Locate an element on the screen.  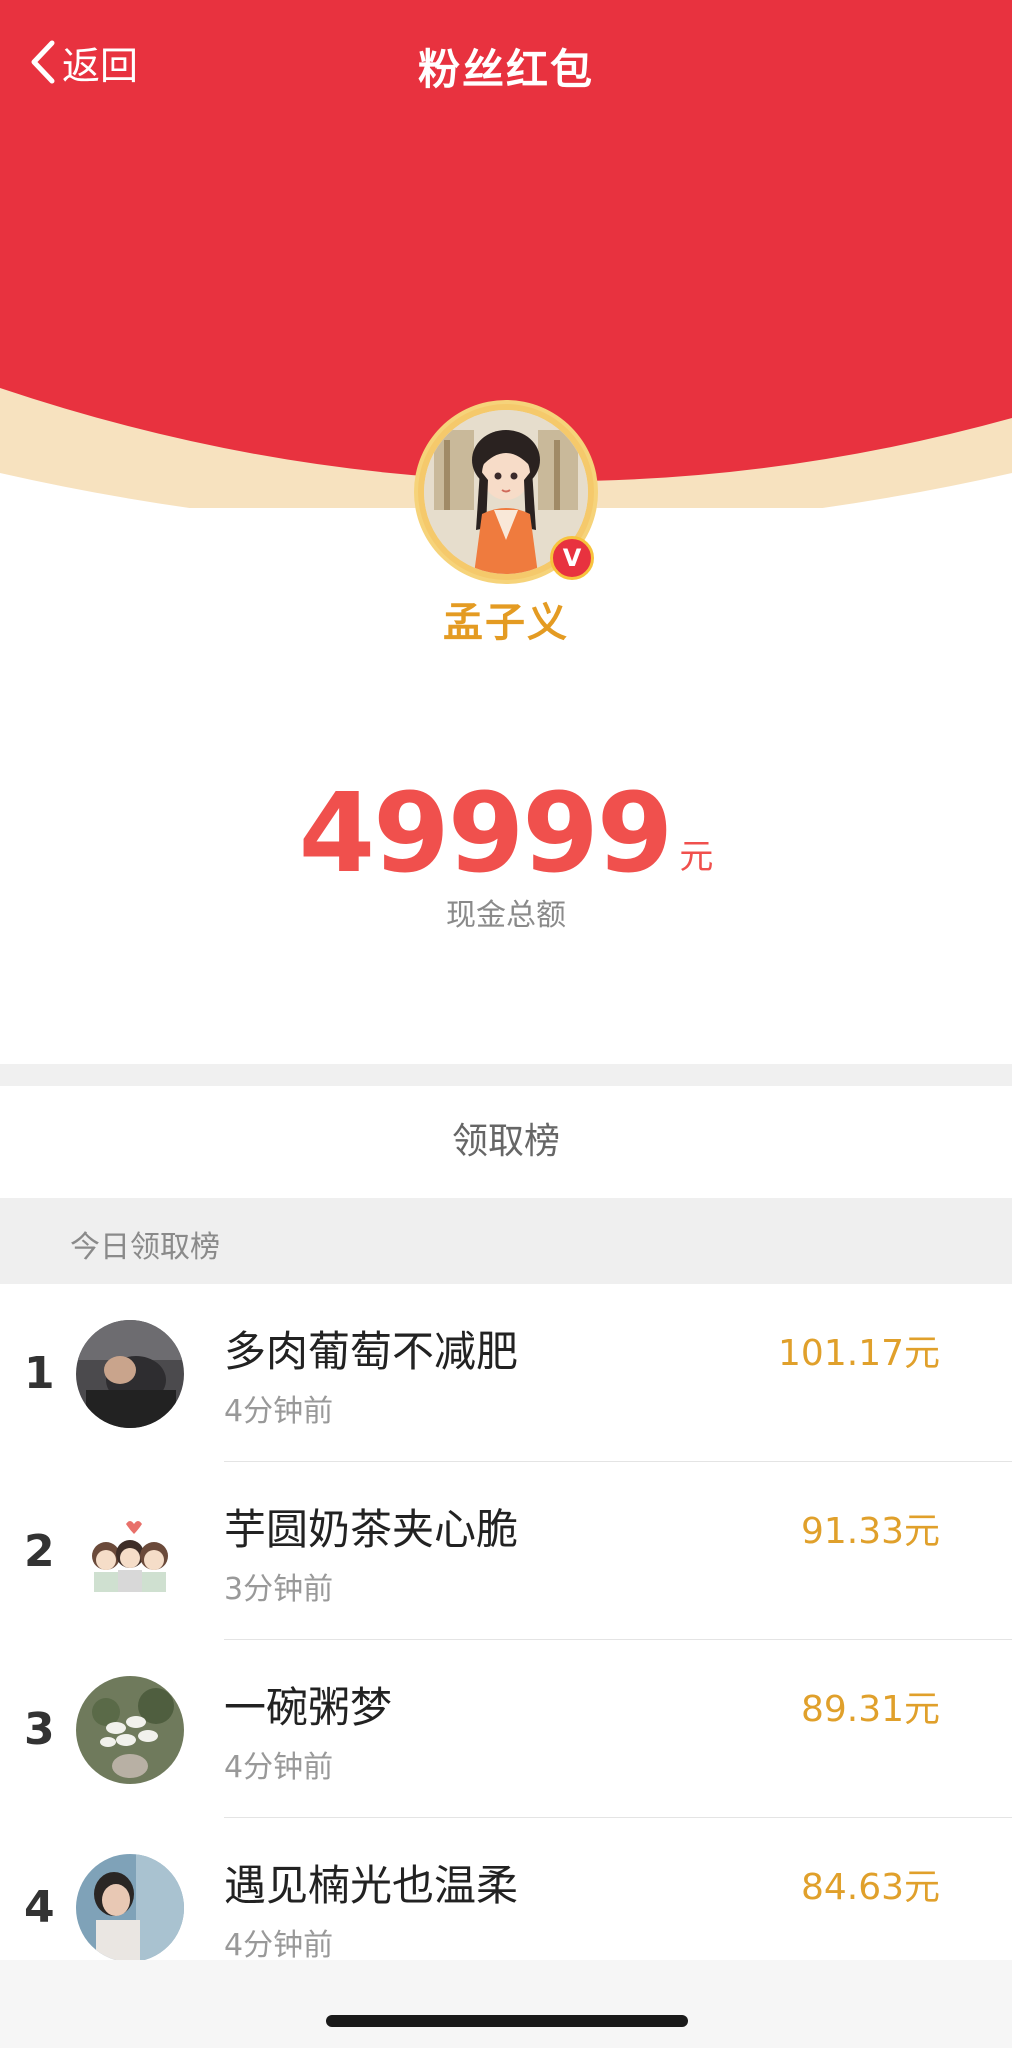
section-label: 今日领取榜 is located at coordinates (145, 1247).